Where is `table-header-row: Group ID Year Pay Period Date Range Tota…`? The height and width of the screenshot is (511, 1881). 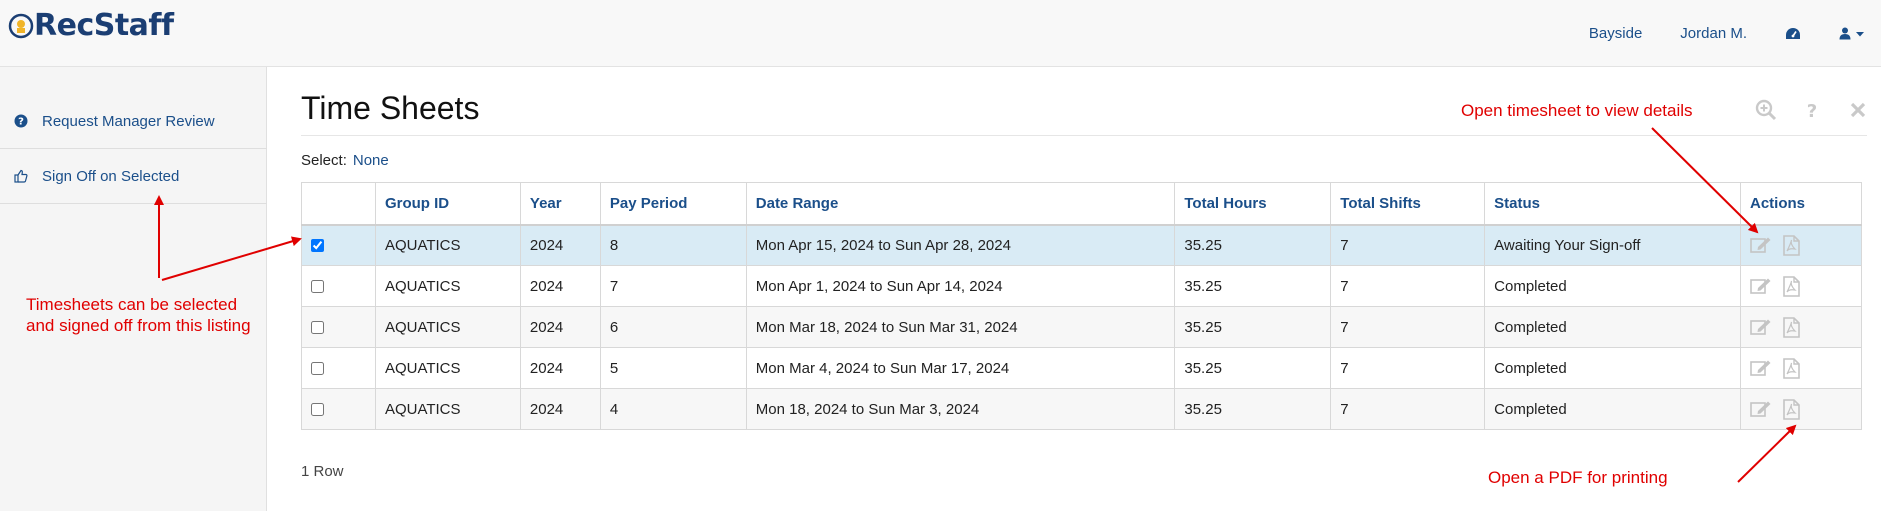 table-header-row: Group ID Year Pay Period Date Range Tota… is located at coordinates (1082, 204).